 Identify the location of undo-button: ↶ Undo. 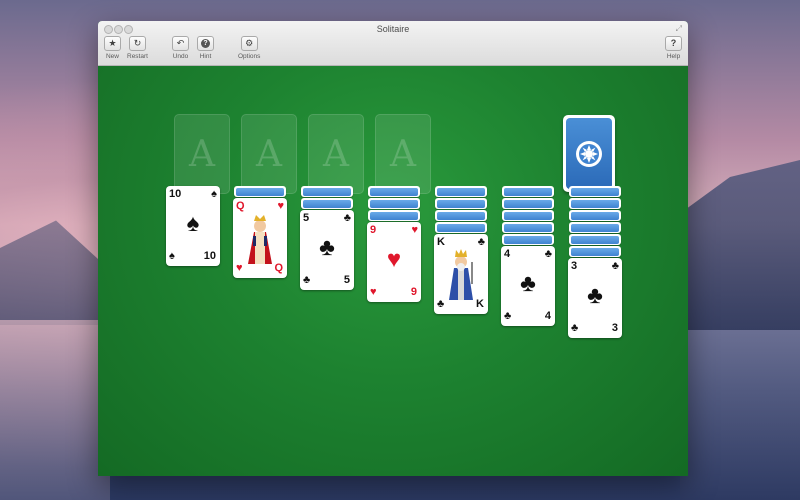
(180, 48).